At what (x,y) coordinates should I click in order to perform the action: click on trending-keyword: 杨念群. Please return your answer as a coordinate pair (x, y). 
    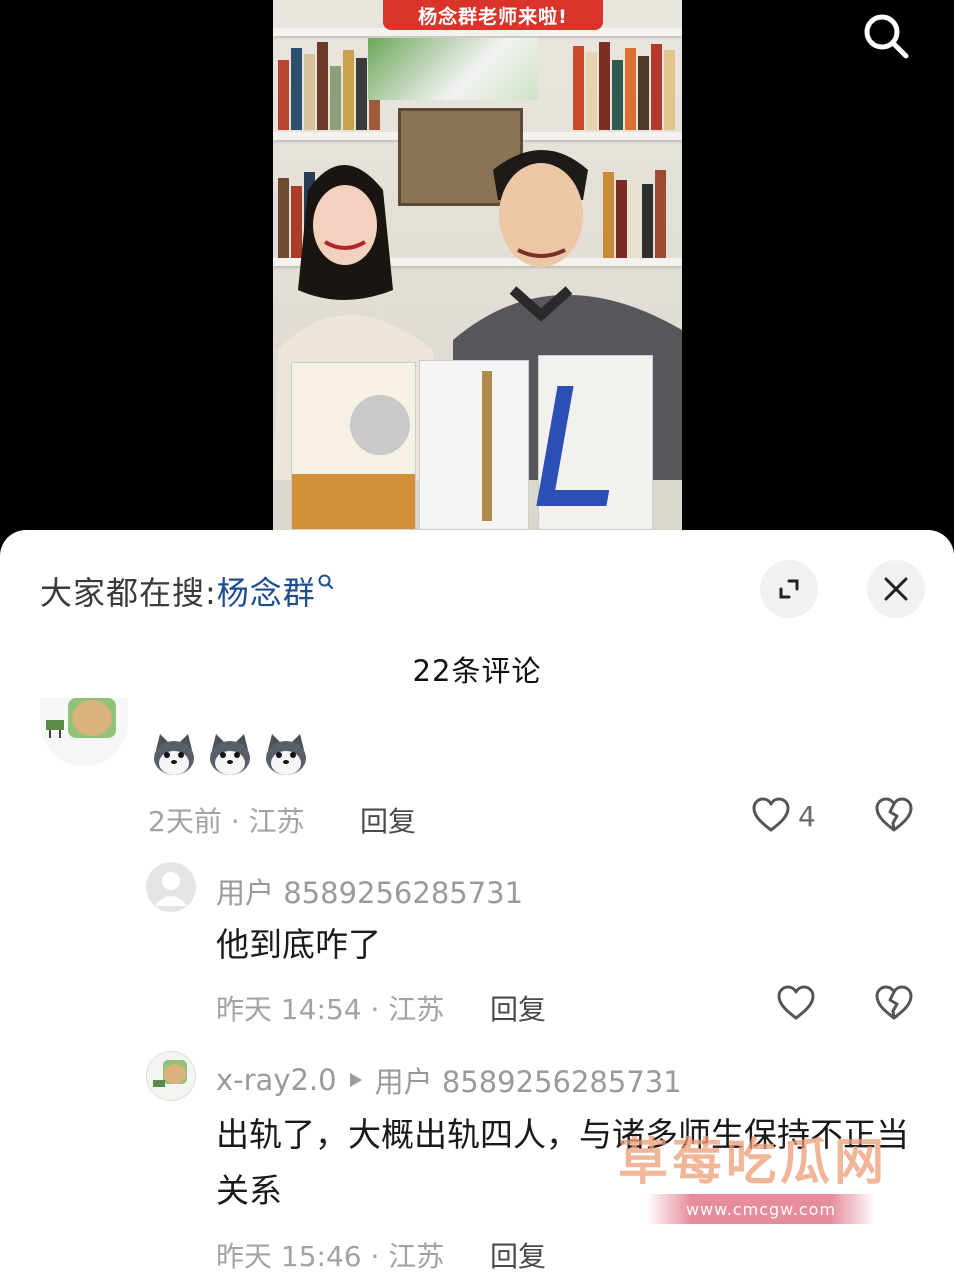
    Looking at the image, I should click on (266, 593).